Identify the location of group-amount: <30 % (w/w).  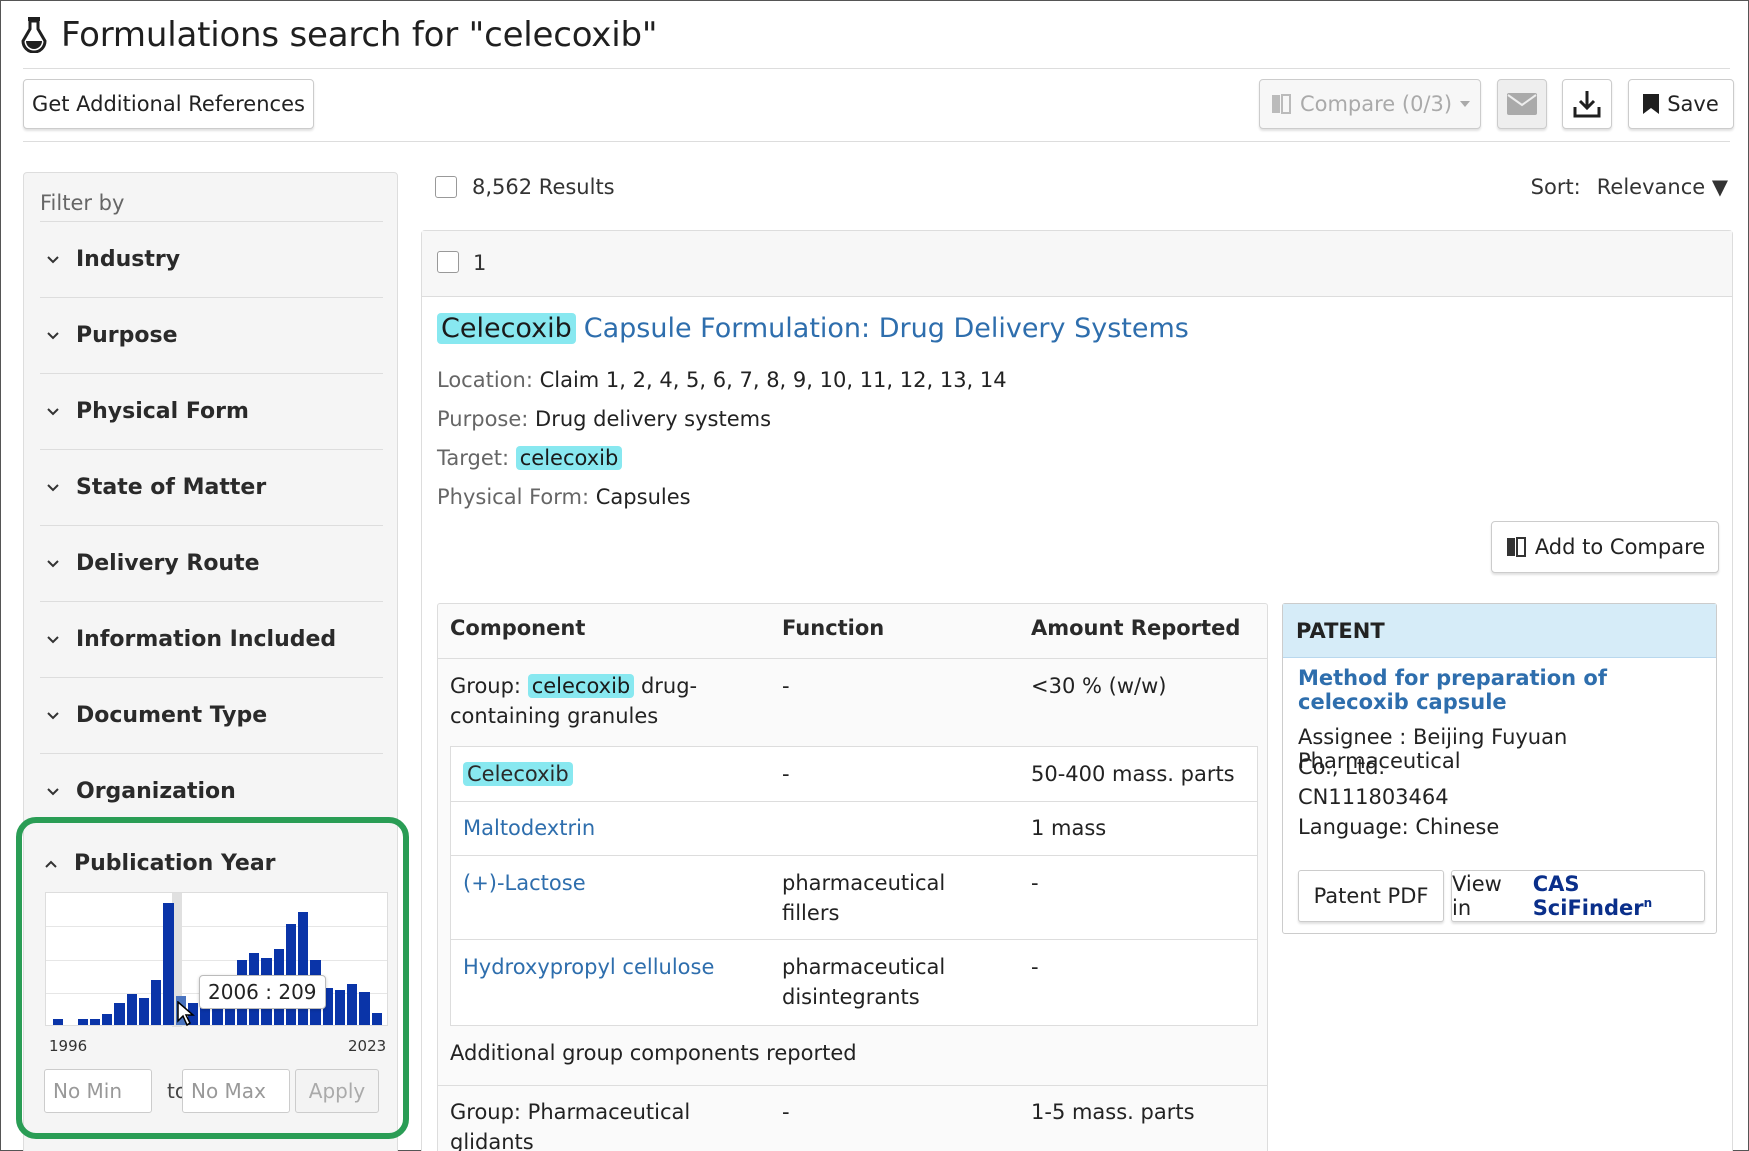
(1099, 686).